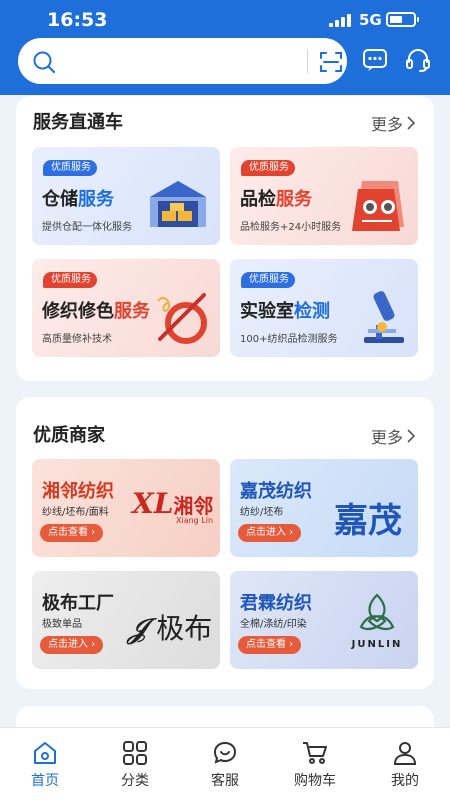  I want to click on grid-icon, so click(135, 753).